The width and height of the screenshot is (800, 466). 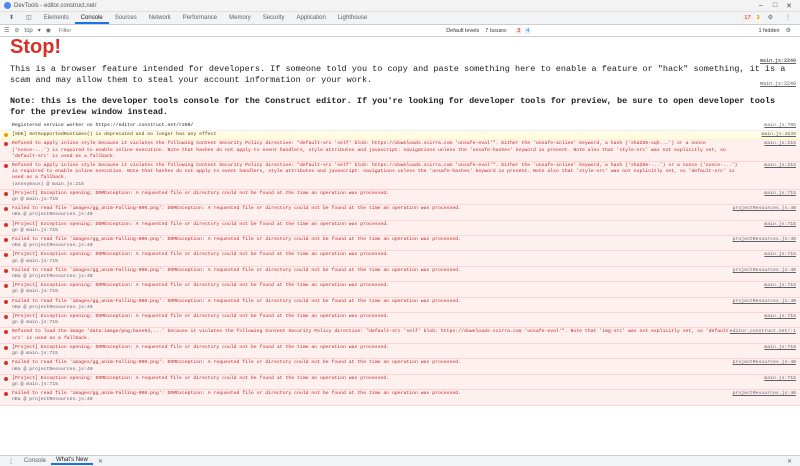 I want to click on log-levels-dropdown: Default levels, so click(x=462, y=31).